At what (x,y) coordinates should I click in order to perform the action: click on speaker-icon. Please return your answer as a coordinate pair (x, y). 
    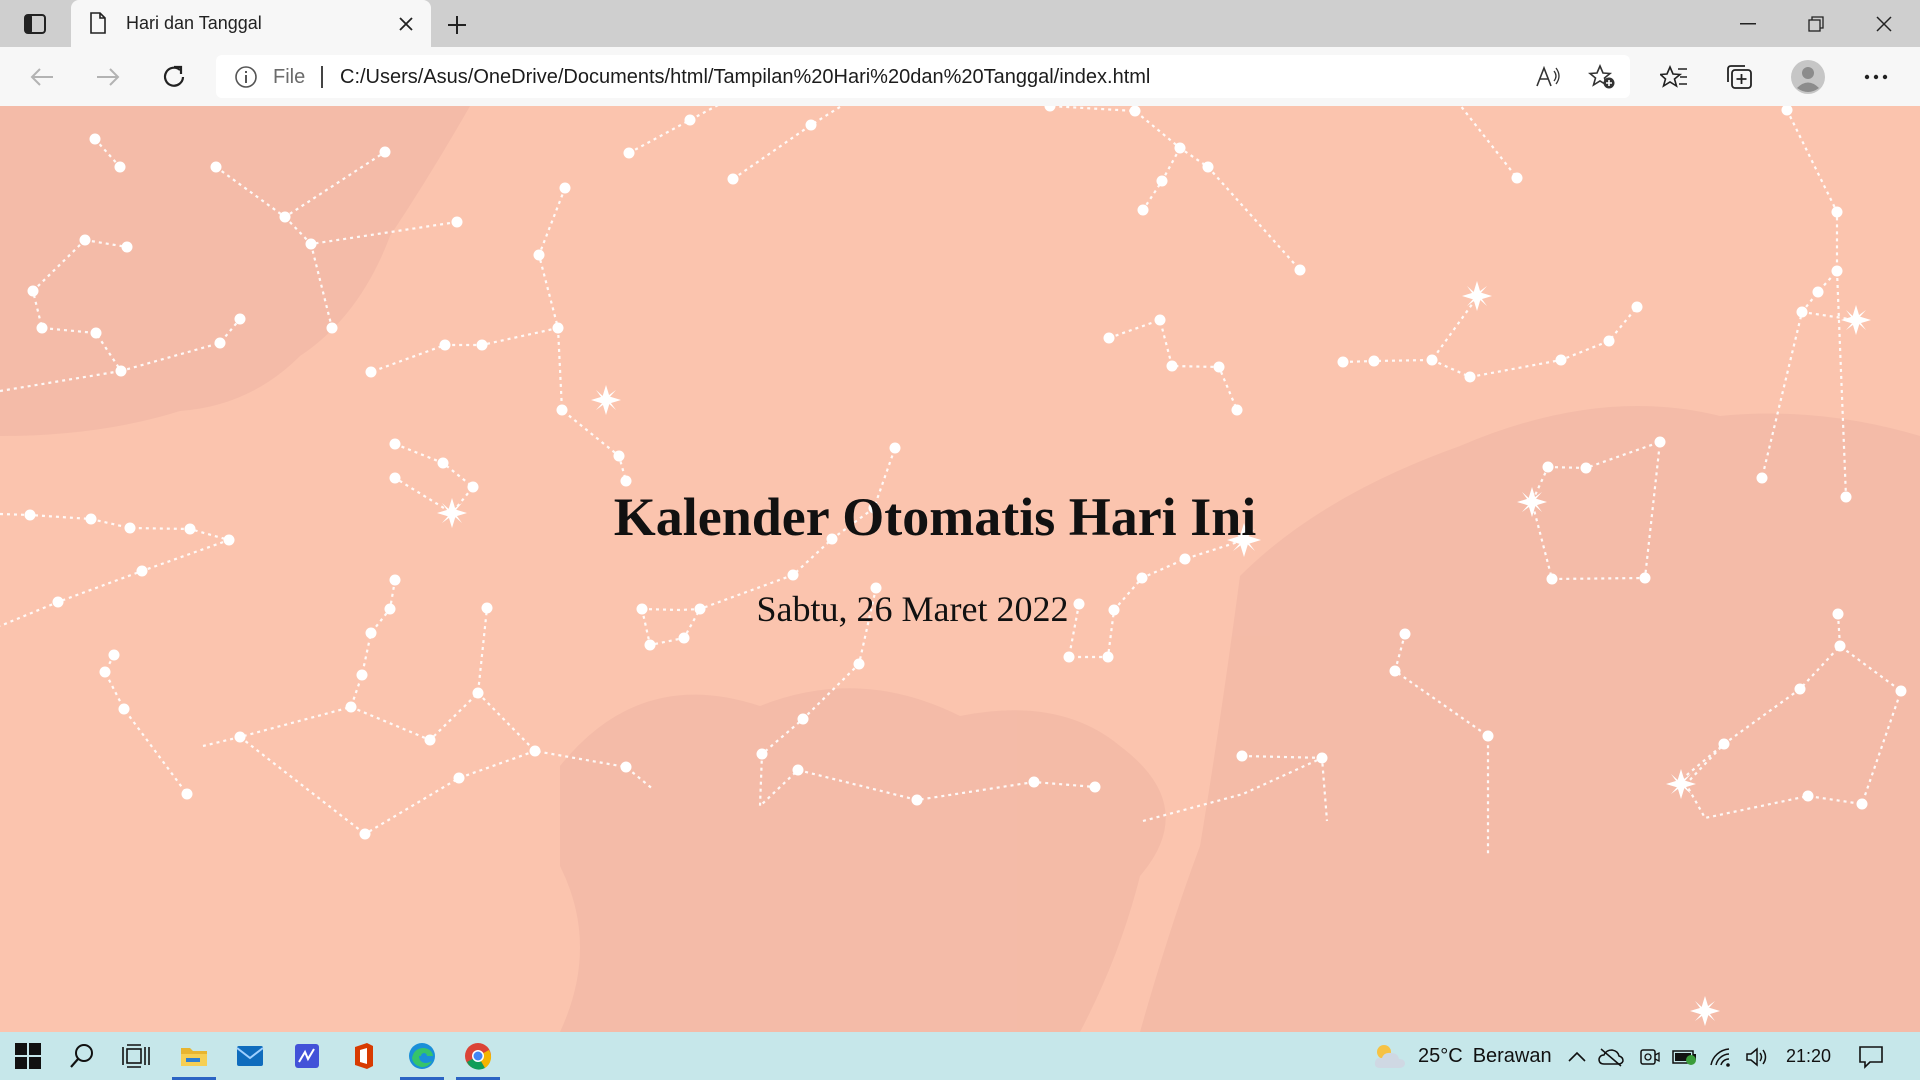
    Looking at the image, I should click on (1756, 1057).